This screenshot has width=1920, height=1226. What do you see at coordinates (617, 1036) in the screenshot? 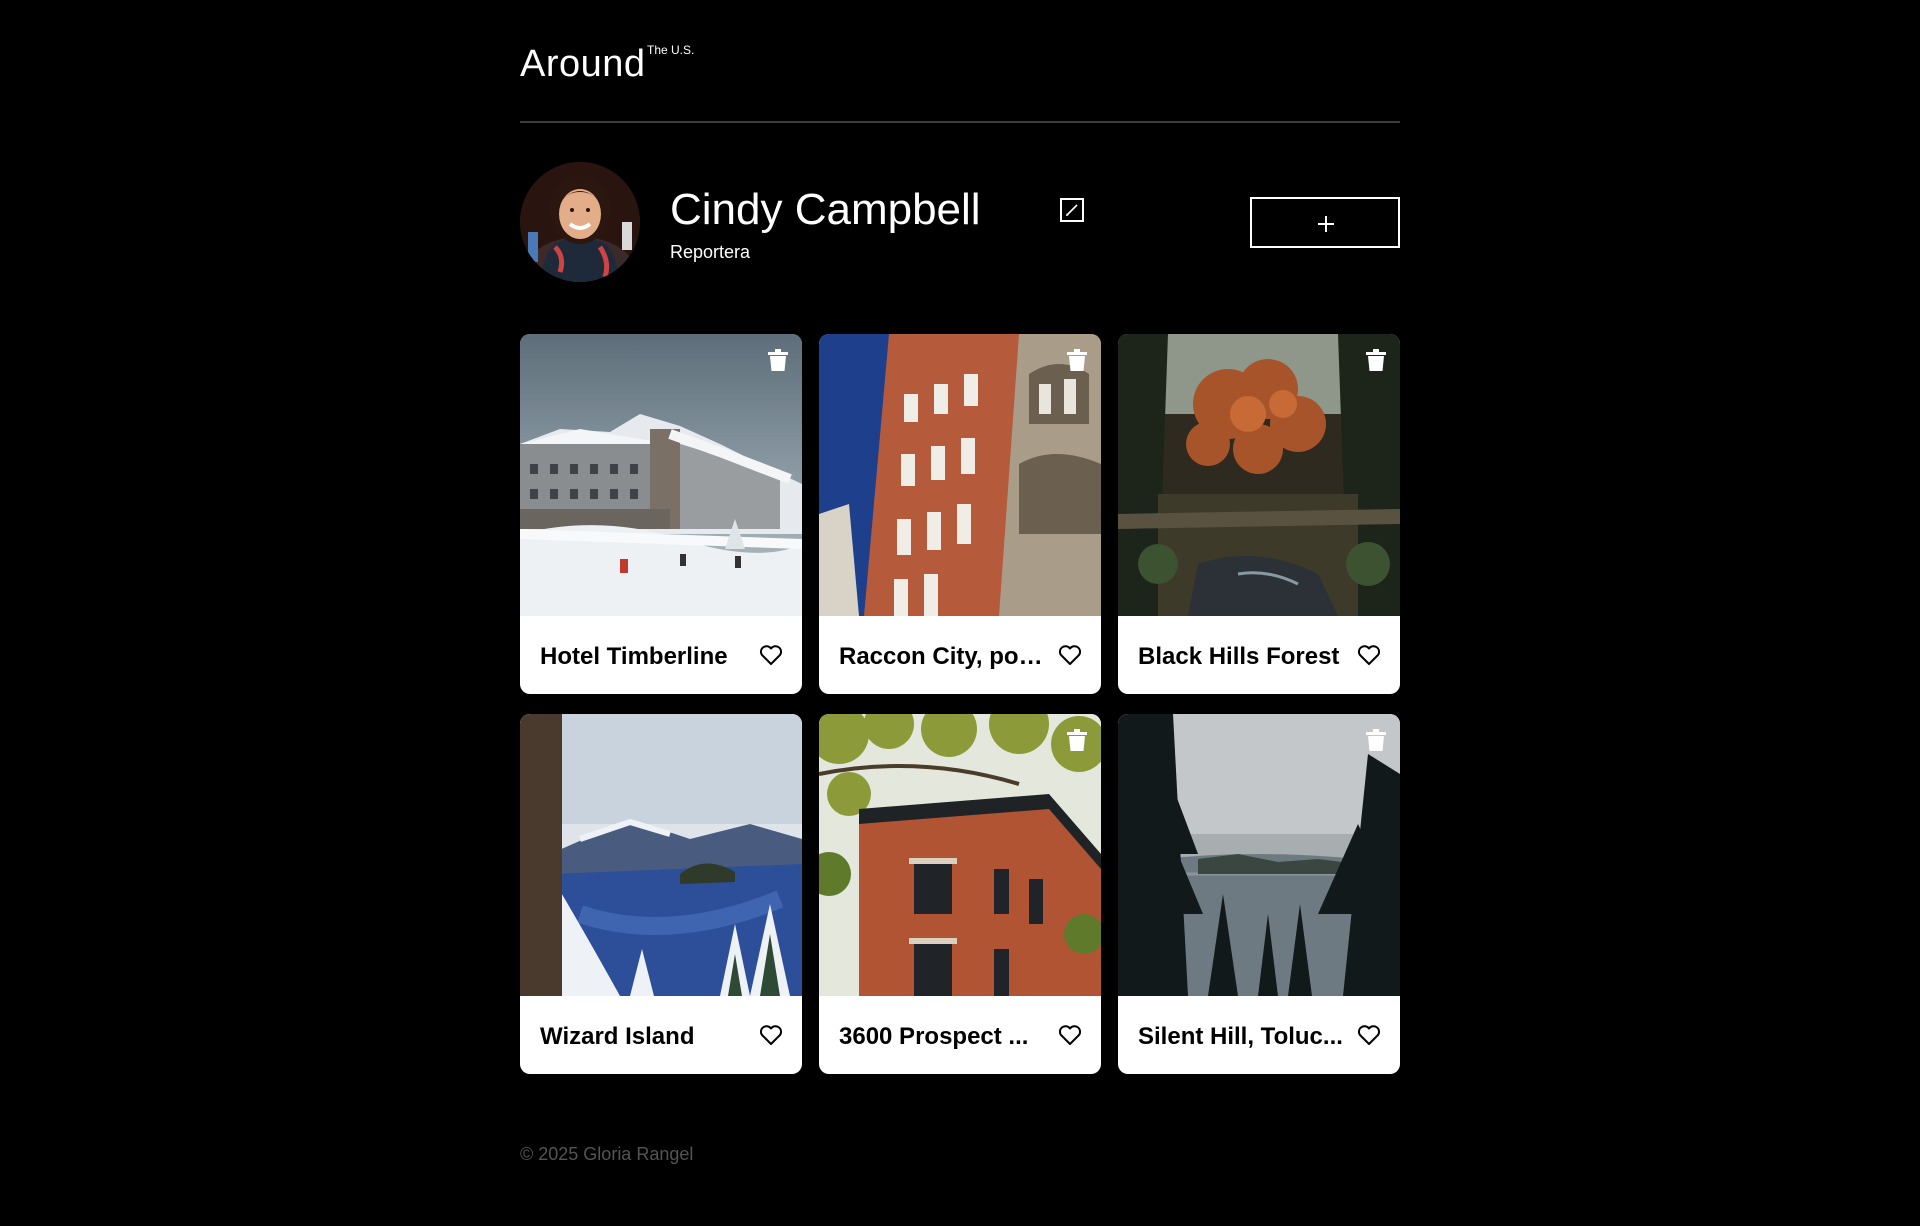
I see `card-title: Wizard Island` at bounding box center [617, 1036].